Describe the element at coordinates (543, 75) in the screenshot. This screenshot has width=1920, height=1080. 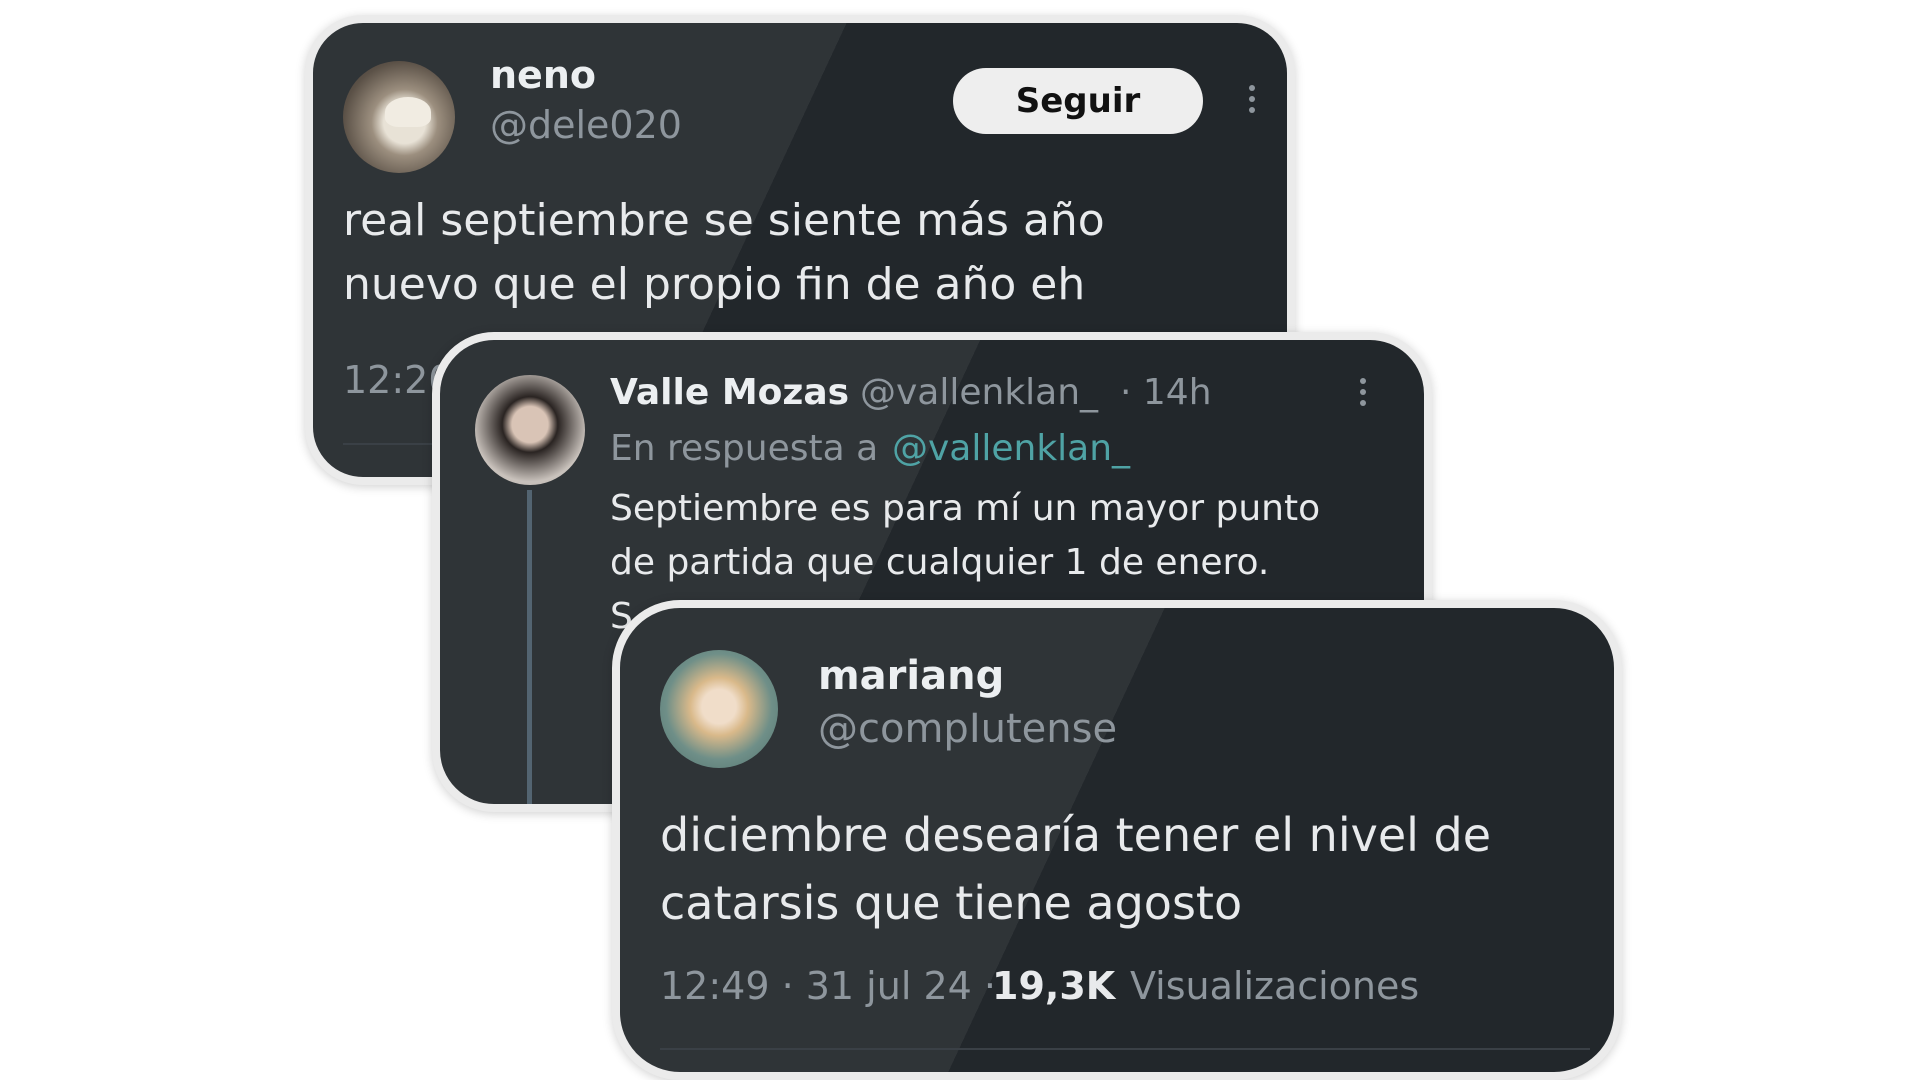
I see `author-name: neno` at that location.